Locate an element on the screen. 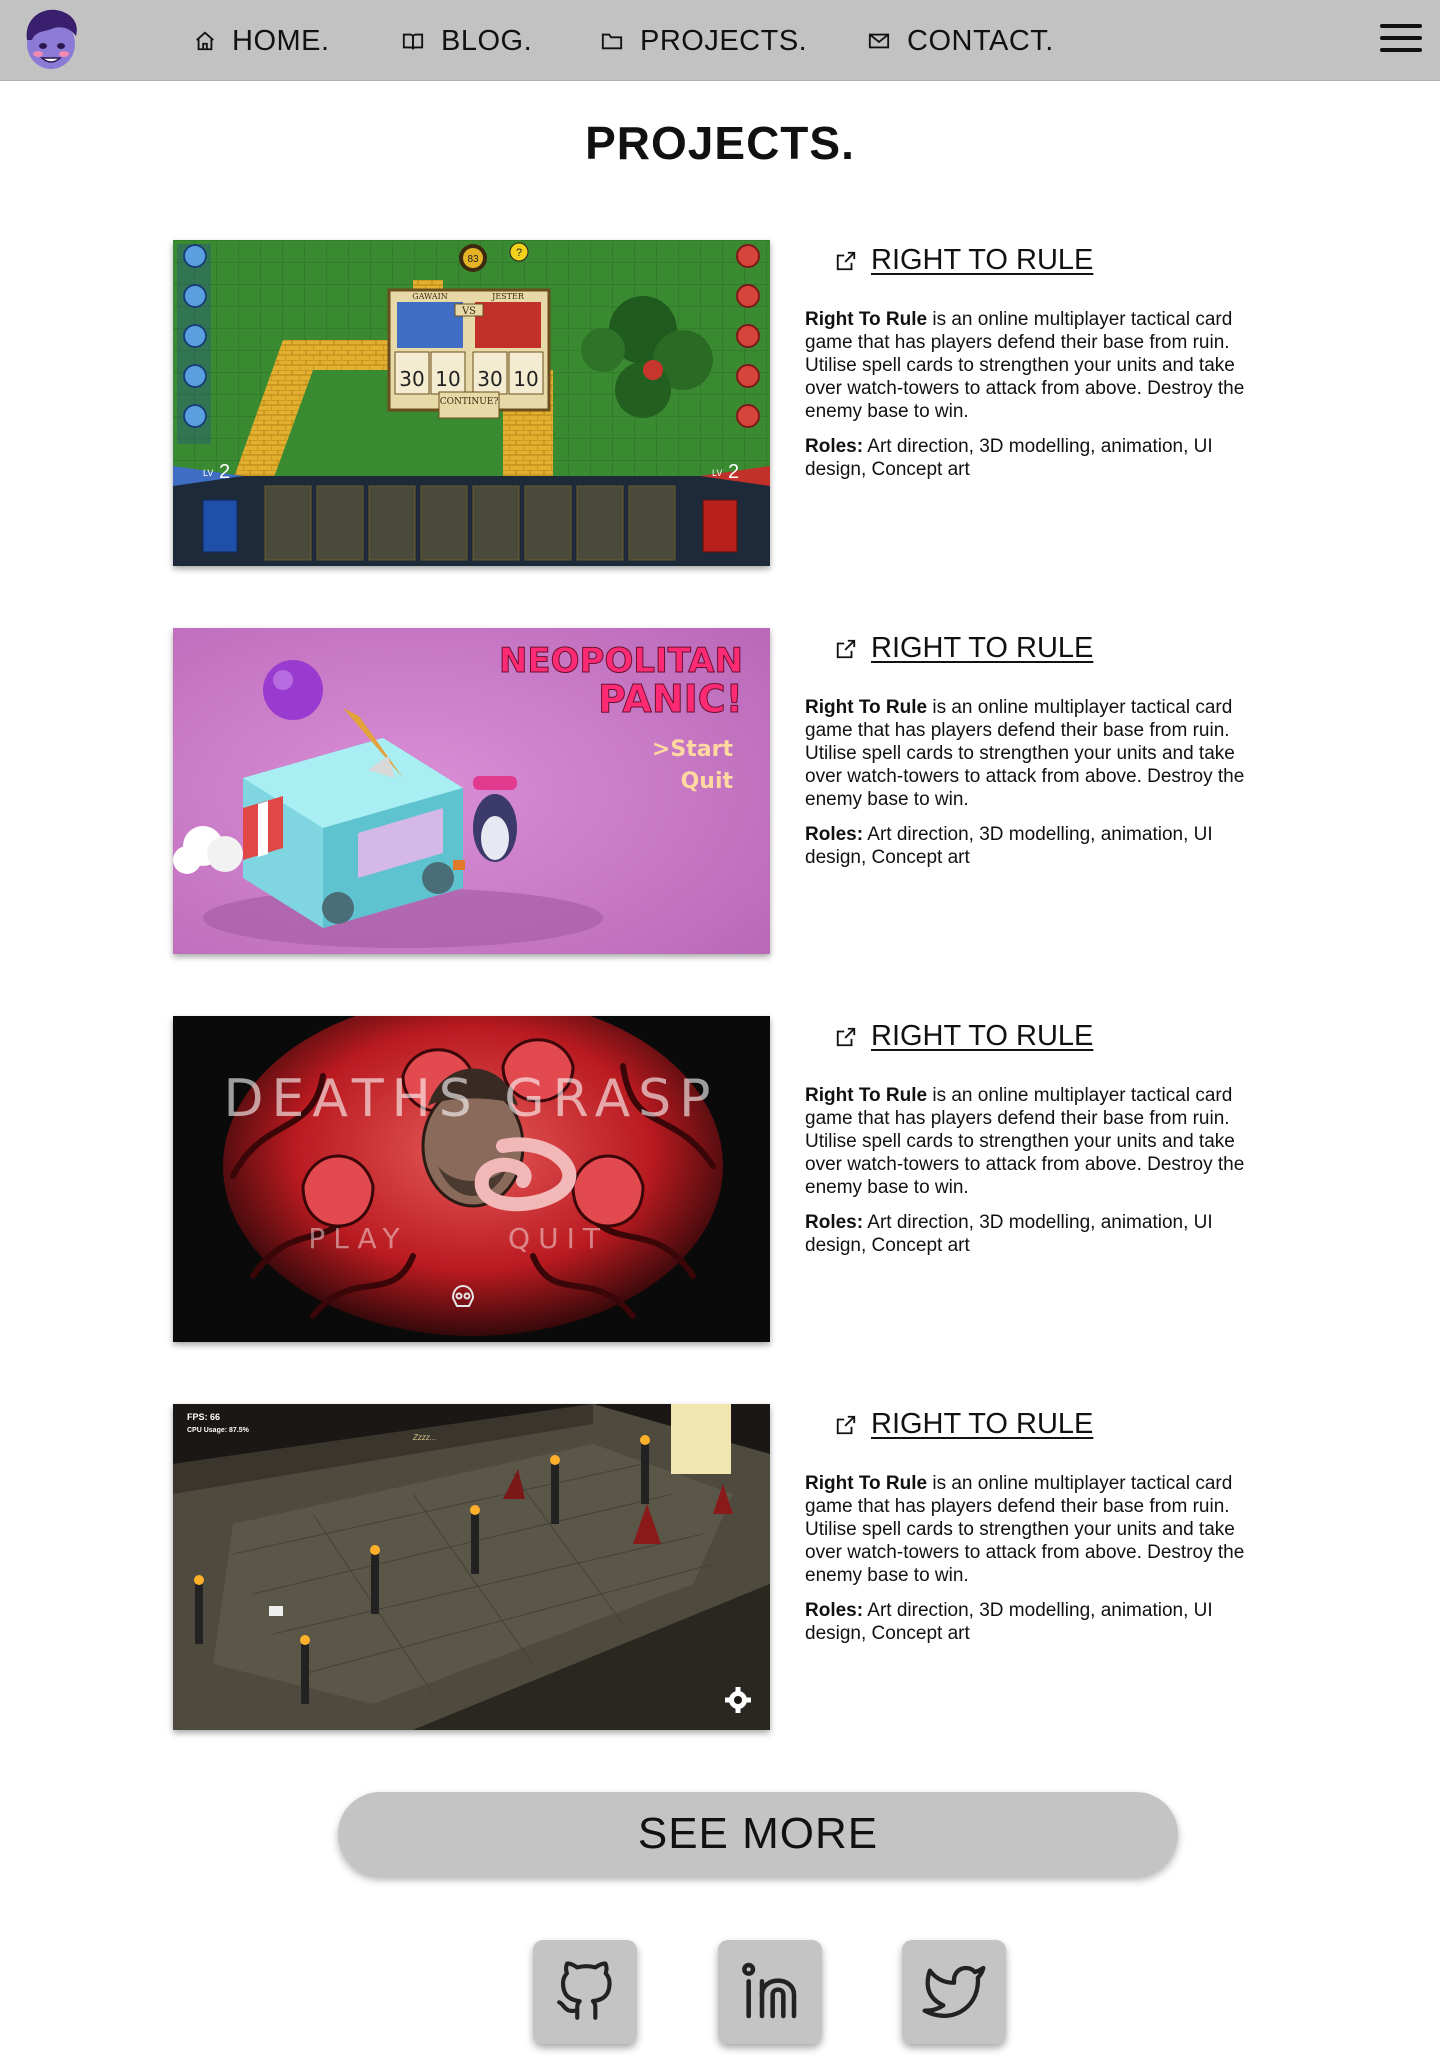  nav-blog: BLOG. is located at coordinates (466, 41).